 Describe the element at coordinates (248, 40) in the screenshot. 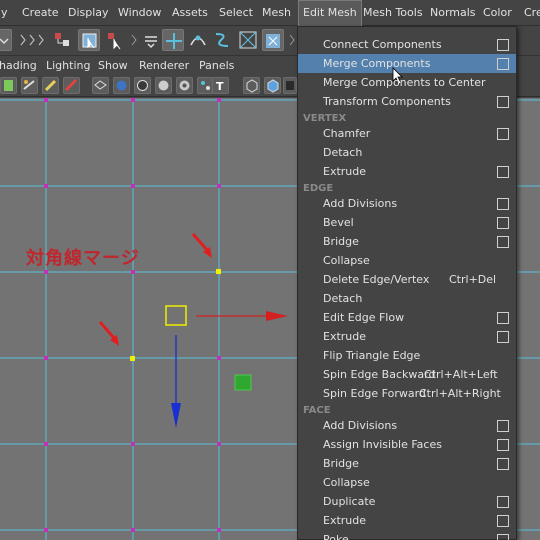

I see `snap-to-view-plane-icon` at that location.